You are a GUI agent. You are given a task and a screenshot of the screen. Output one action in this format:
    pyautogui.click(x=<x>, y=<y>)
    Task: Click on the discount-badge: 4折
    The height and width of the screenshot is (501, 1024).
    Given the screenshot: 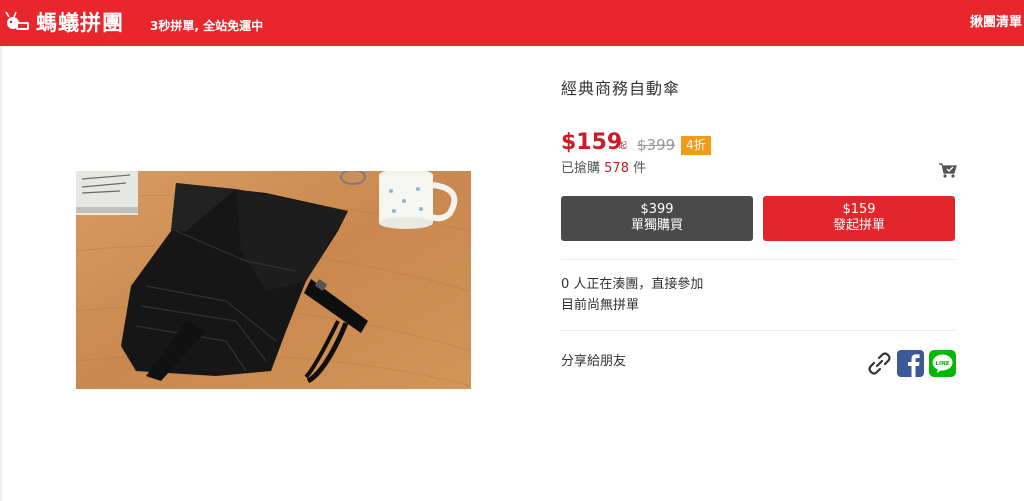 What is the action you would take?
    pyautogui.click(x=696, y=145)
    